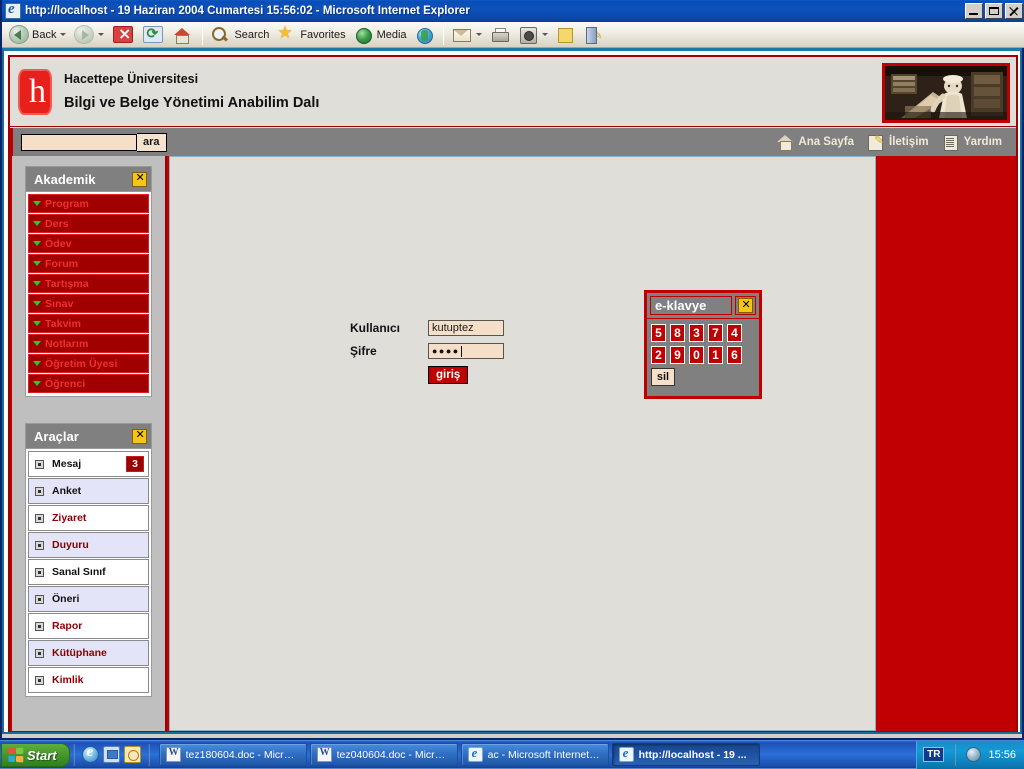 The height and width of the screenshot is (769, 1024). I want to click on key-5: 5, so click(658, 333).